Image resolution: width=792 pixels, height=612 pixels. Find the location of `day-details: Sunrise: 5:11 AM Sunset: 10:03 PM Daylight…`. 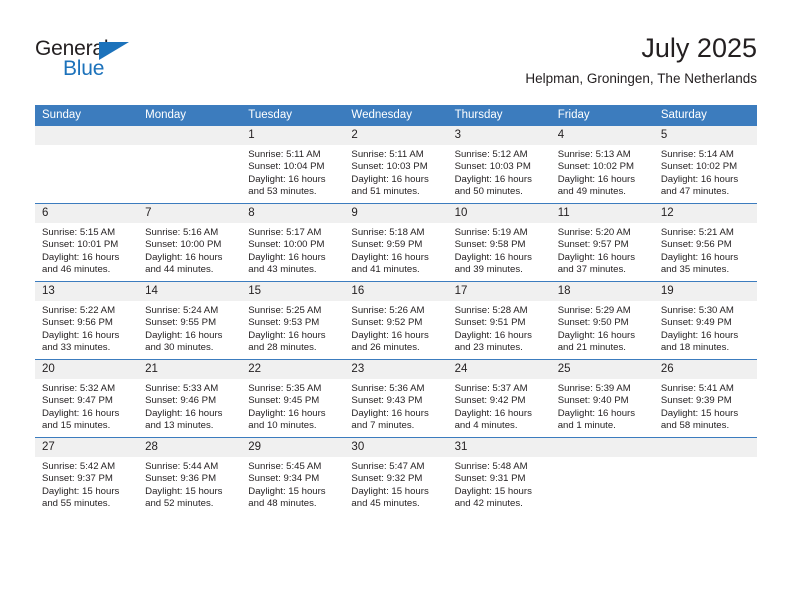

day-details: Sunrise: 5:11 AM Sunset: 10:03 PM Daylight… is located at coordinates (395, 171).